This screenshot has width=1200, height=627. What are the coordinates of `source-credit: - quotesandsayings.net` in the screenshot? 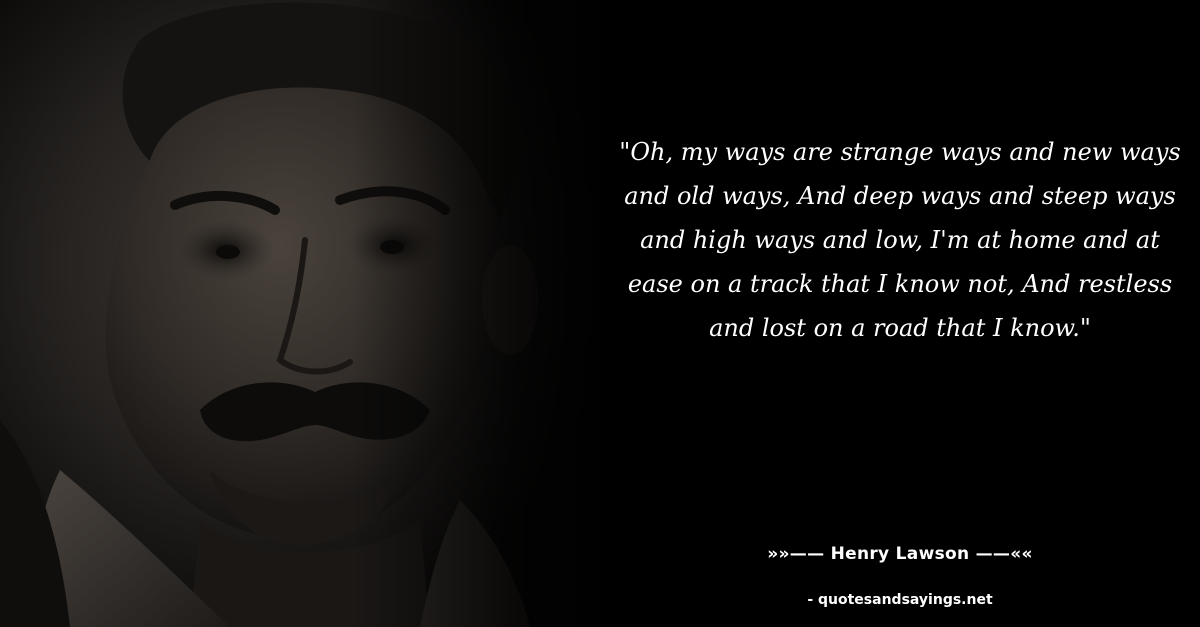 It's located at (900, 600).